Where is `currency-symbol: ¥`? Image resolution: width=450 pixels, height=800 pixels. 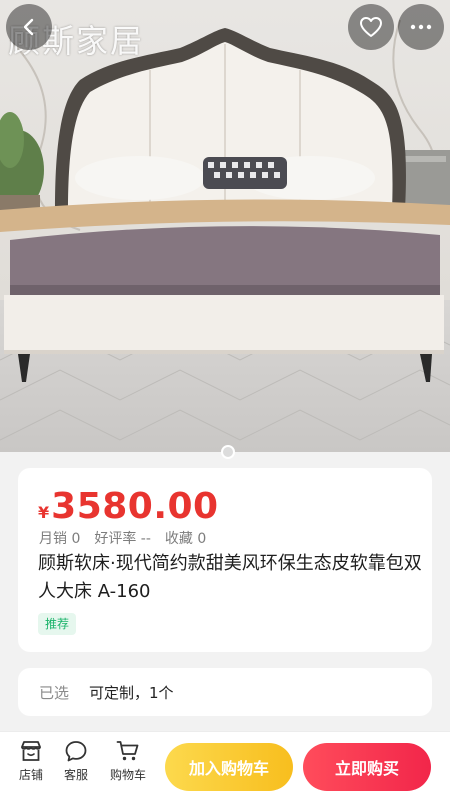
currency-symbol: ¥ is located at coordinates (44, 512).